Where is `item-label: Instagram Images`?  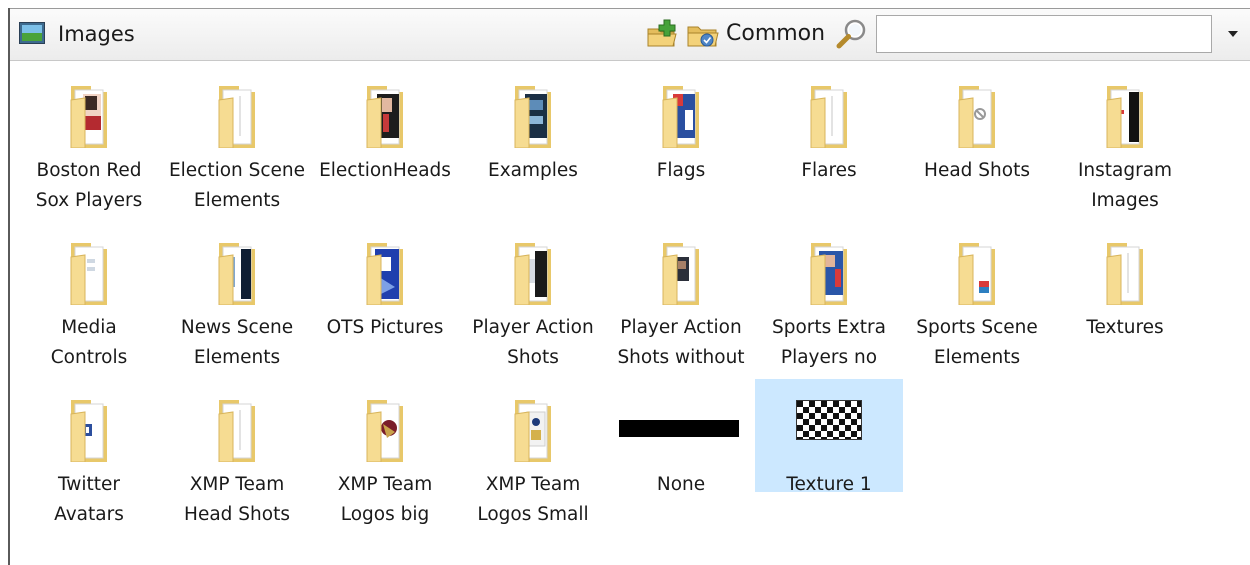
item-label: Instagram Images is located at coordinates (1125, 185).